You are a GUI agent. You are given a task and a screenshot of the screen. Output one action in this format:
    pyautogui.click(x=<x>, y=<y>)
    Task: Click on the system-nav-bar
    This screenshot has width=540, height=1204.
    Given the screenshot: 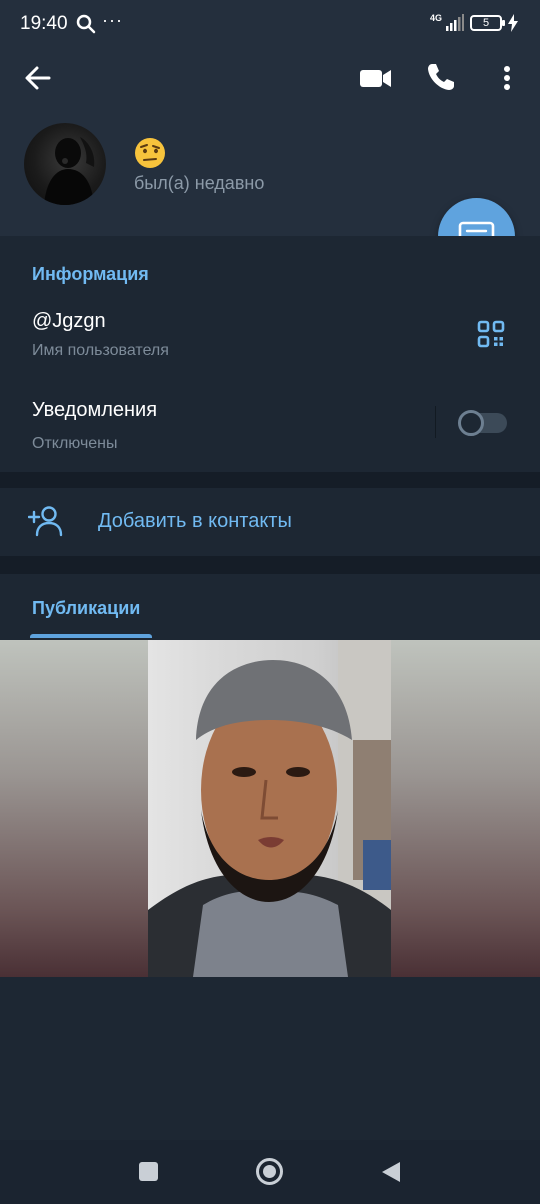 What is the action you would take?
    pyautogui.click(x=270, y=1172)
    